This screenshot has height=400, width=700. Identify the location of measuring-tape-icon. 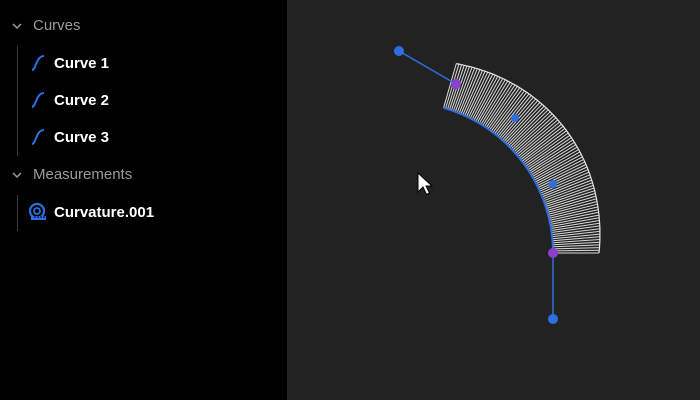
(38, 212).